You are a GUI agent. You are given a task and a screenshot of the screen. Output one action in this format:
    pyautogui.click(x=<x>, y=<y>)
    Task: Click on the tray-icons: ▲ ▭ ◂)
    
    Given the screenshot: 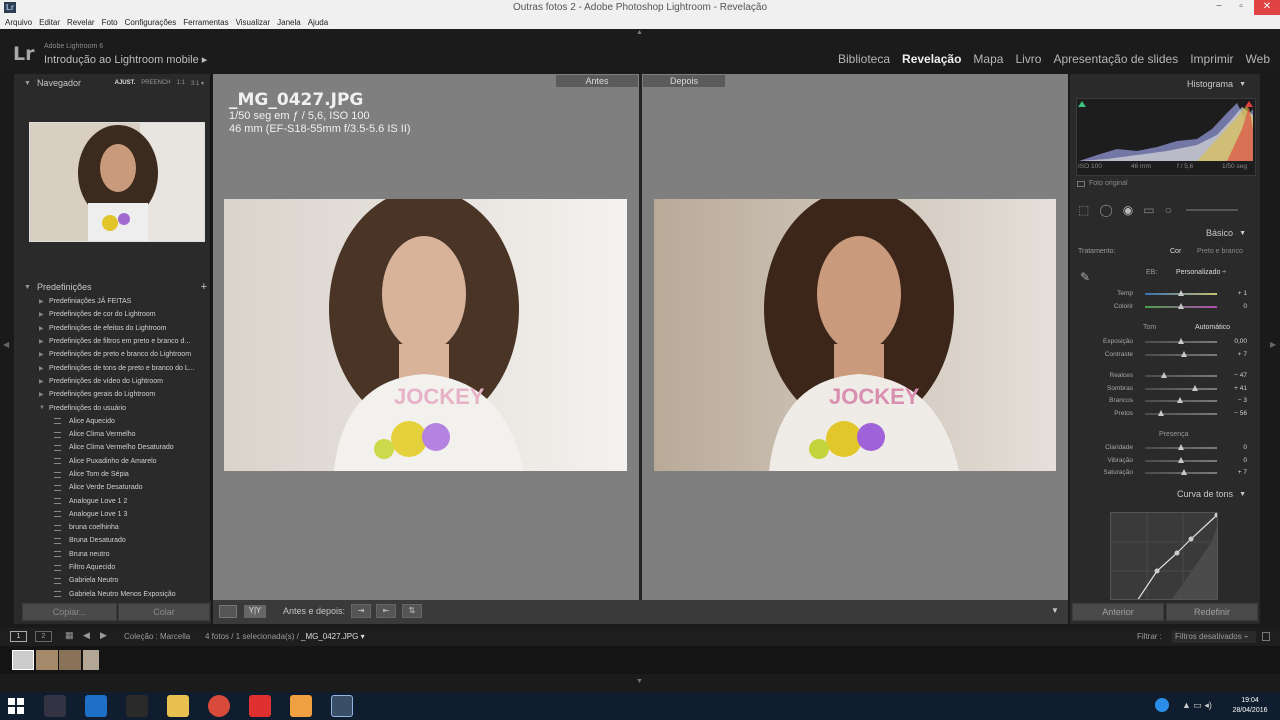 What is the action you would take?
    pyautogui.click(x=1197, y=705)
    